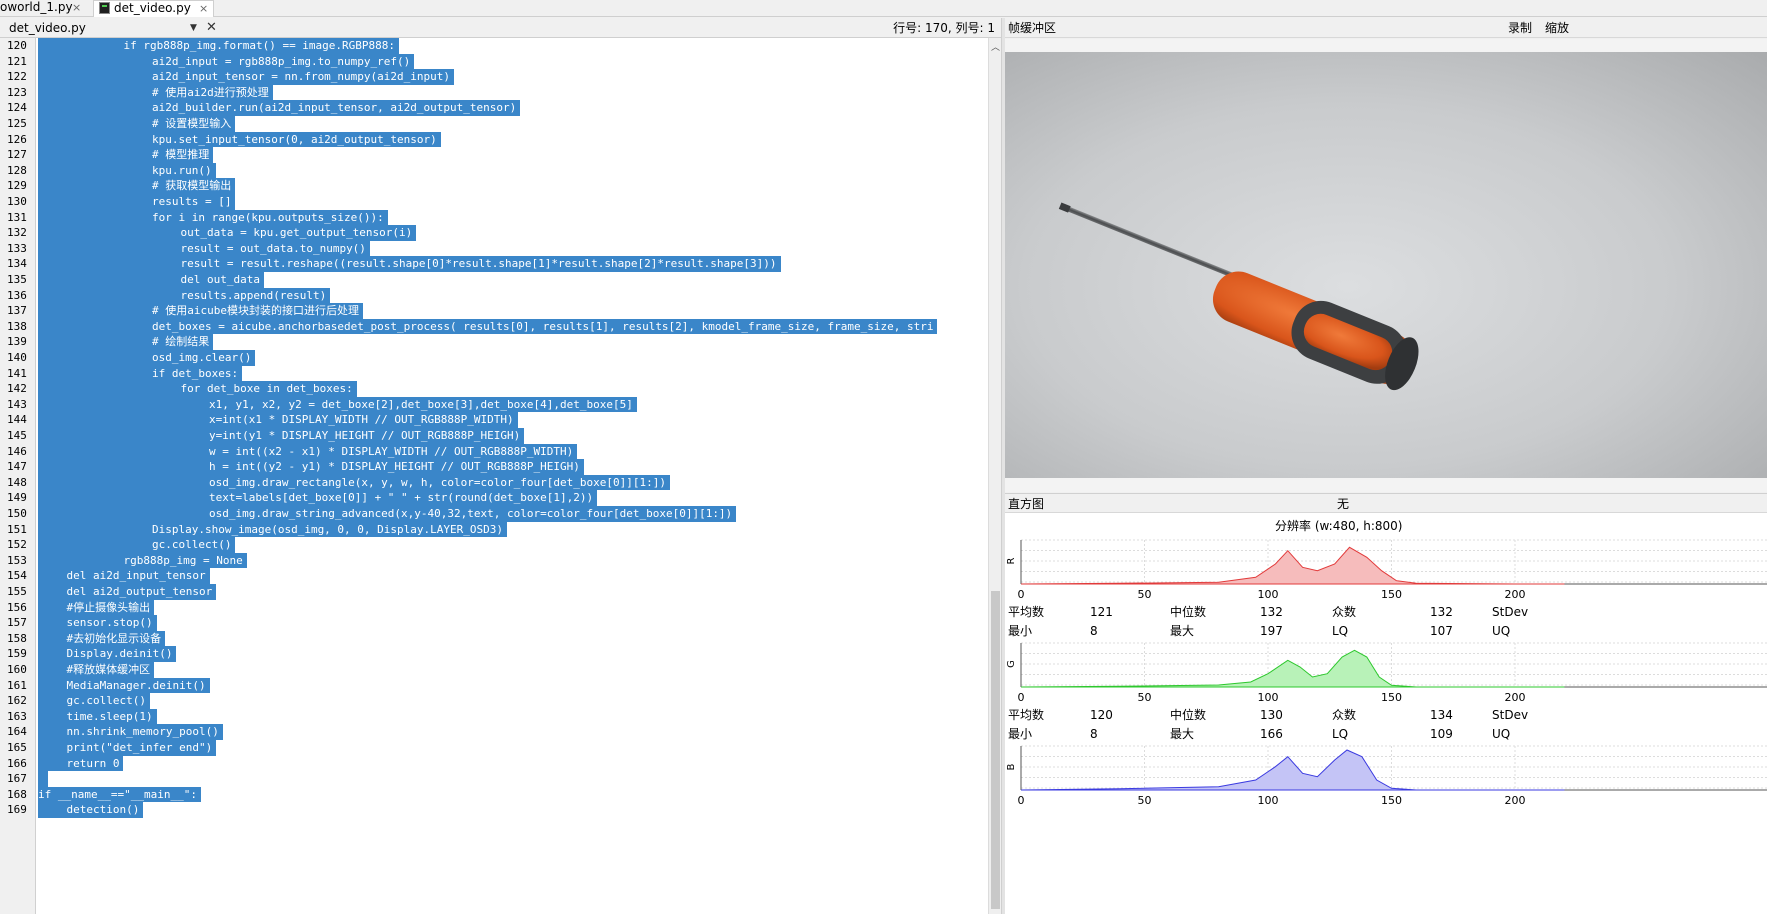 This screenshot has width=1767, height=914. I want to click on code-text: out_data = kpu.get_output_tensor(i), so click(227, 233).